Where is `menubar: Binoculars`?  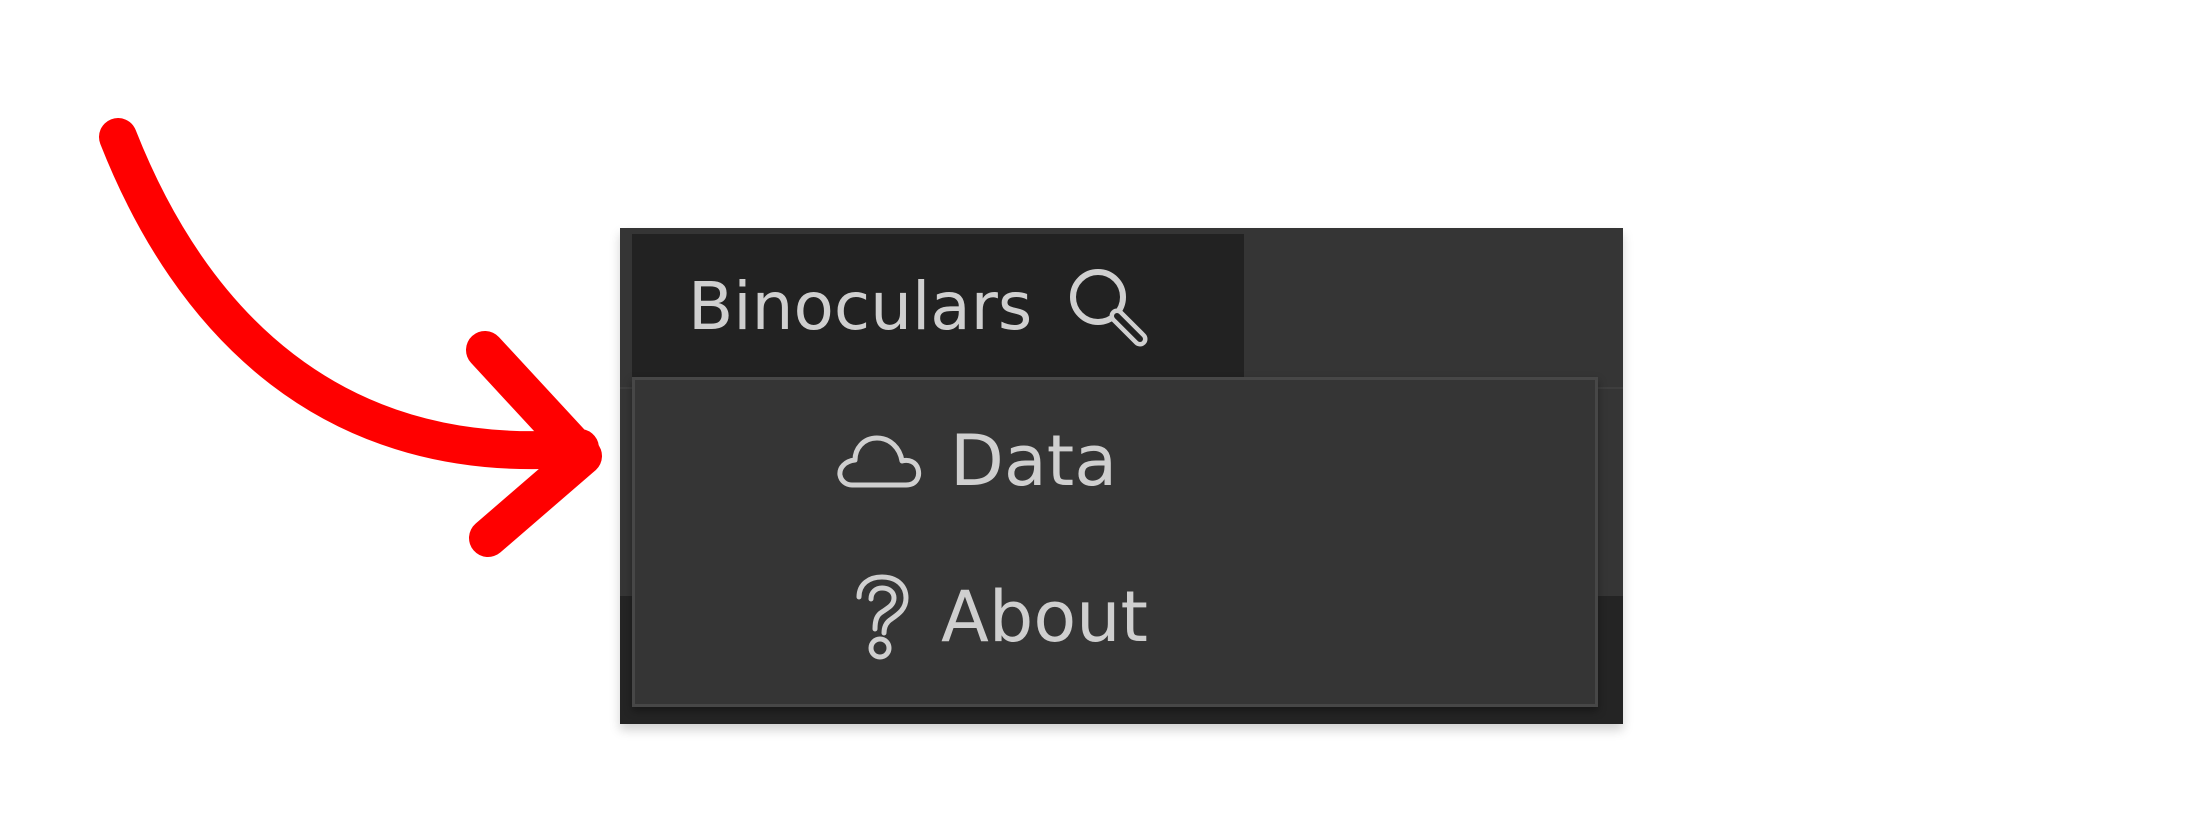 menubar: Binoculars is located at coordinates (1121, 308).